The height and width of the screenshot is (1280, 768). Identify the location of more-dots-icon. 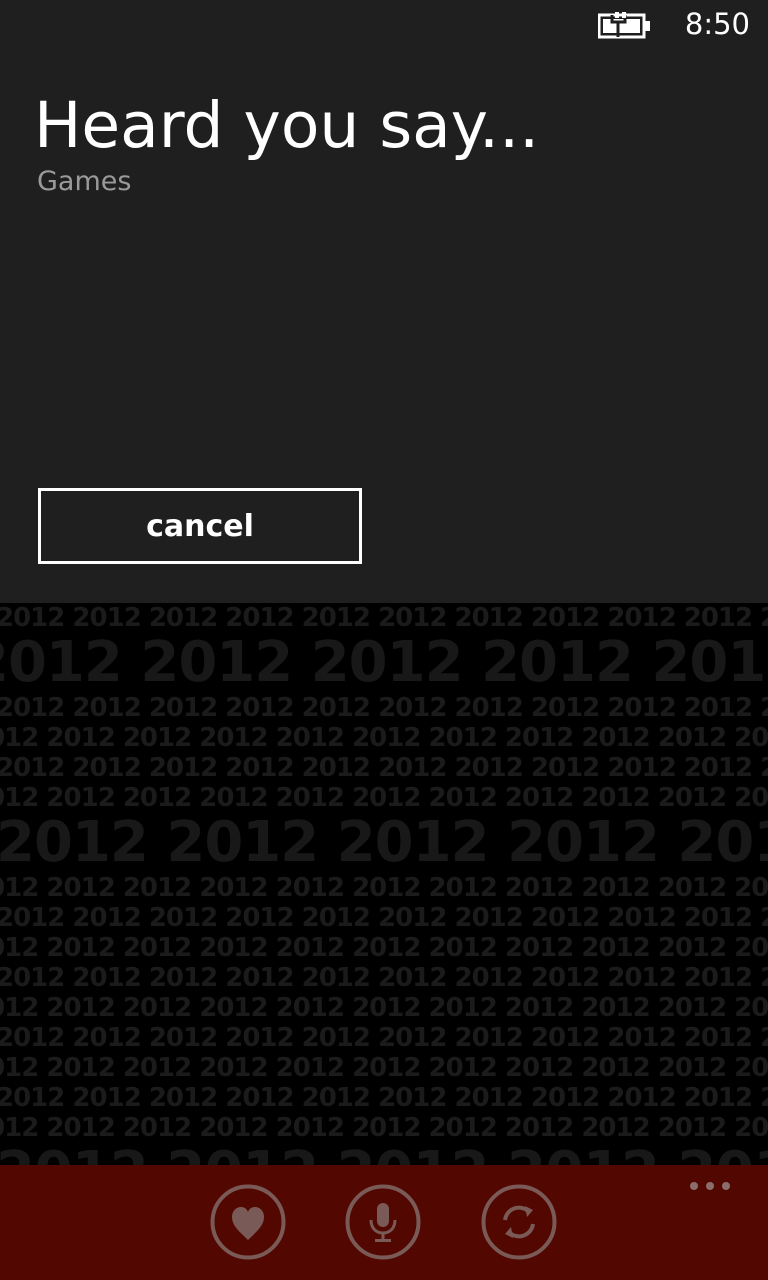
(710, 1186).